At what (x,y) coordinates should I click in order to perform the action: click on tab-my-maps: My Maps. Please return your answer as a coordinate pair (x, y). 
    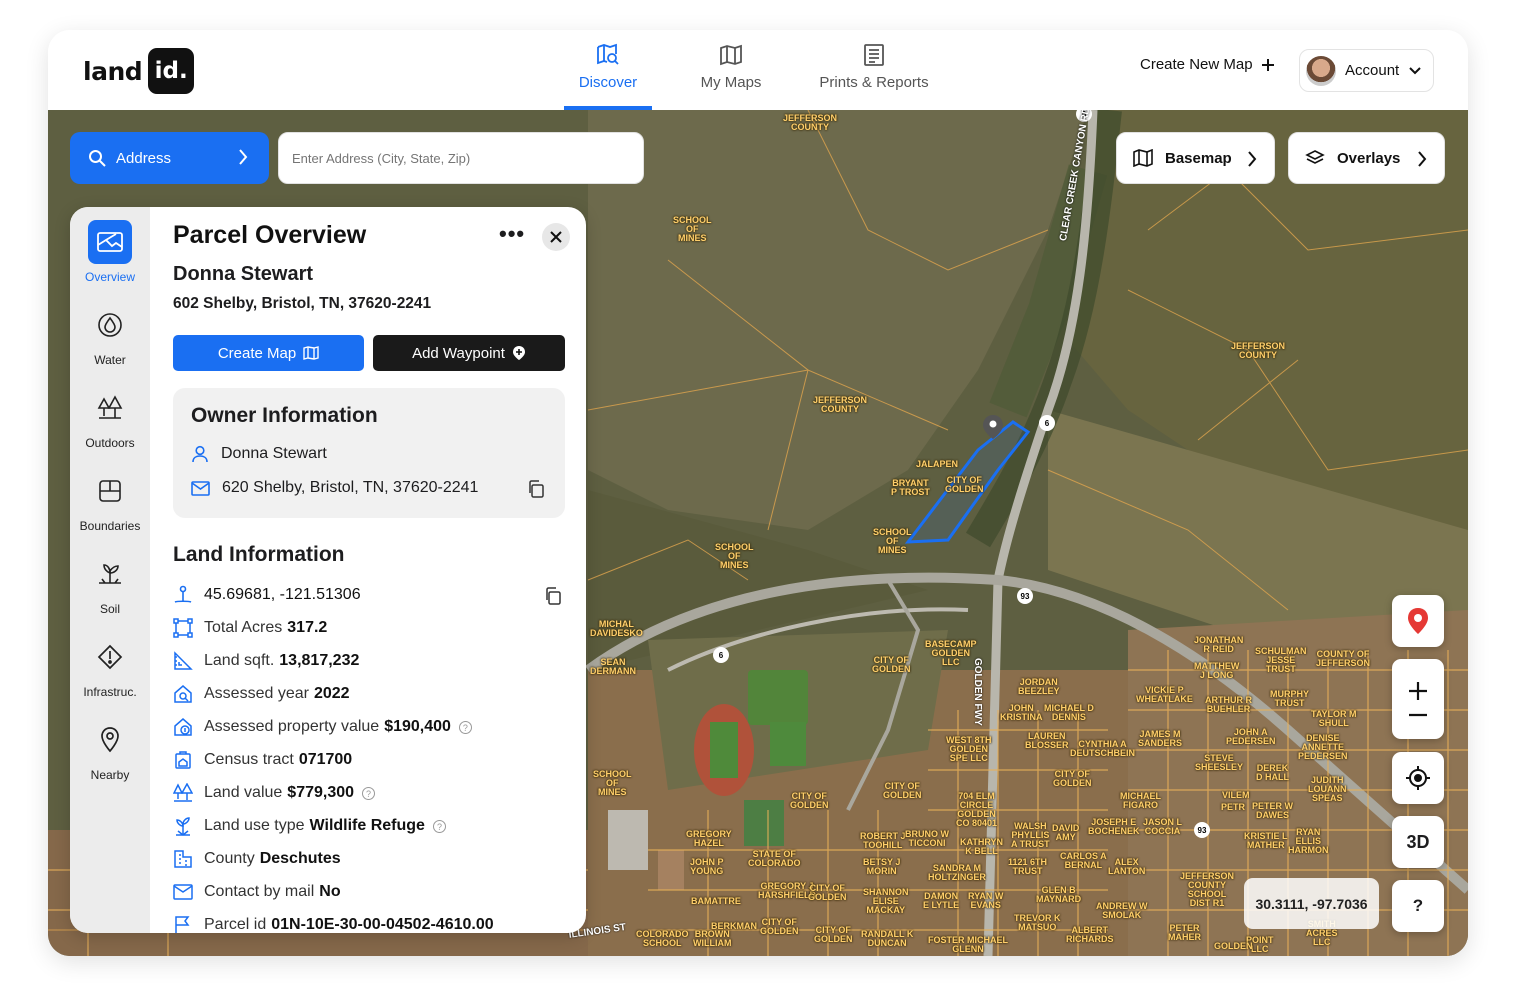
    Looking at the image, I should click on (731, 70).